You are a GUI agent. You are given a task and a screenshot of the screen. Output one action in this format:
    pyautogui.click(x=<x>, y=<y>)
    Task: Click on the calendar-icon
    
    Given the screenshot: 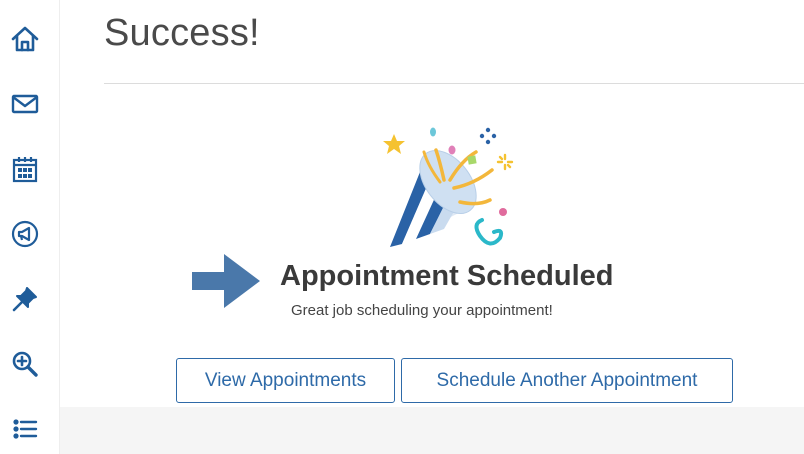 What is the action you would take?
    pyautogui.click(x=25, y=169)
    